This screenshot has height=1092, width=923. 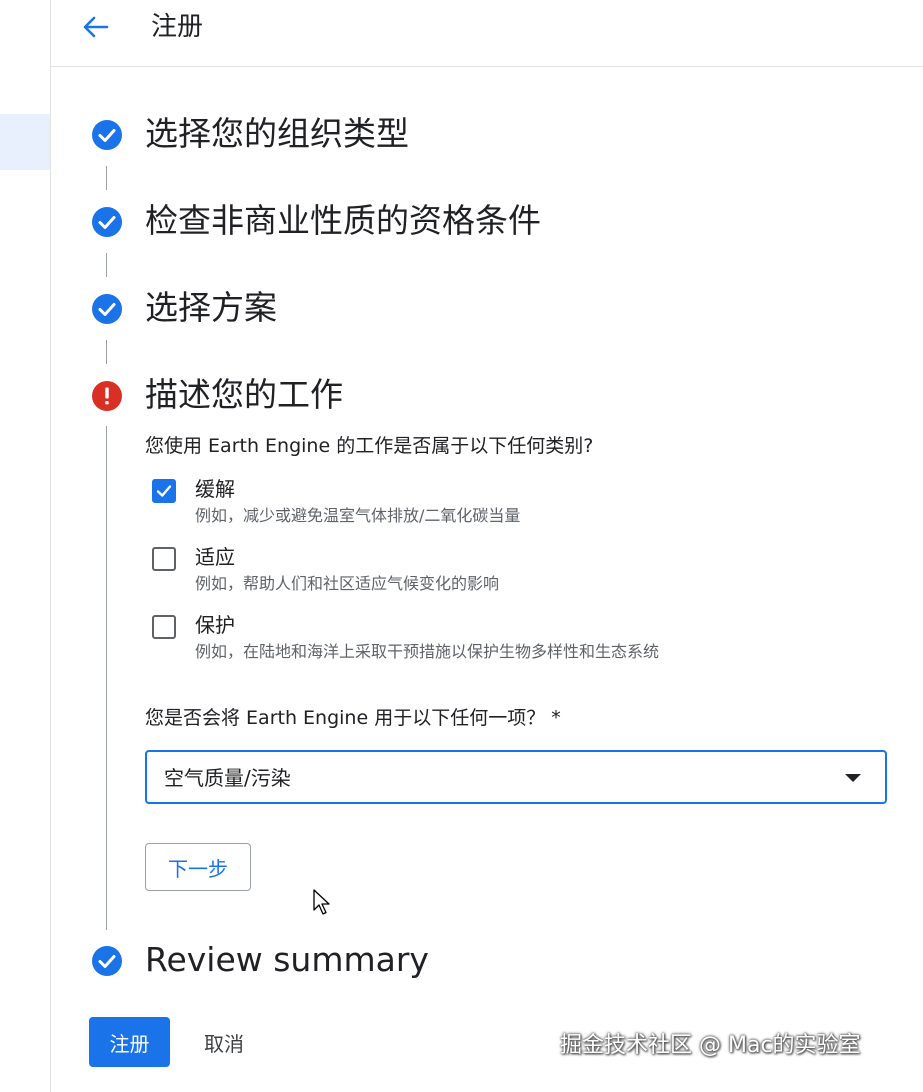 What do you see at coordinates (353, 718) in the screenshot?
I see `question-usage: 您是否会将 Earth Engine 用于以下任何一项？ *` at bounding box center [353, 718].